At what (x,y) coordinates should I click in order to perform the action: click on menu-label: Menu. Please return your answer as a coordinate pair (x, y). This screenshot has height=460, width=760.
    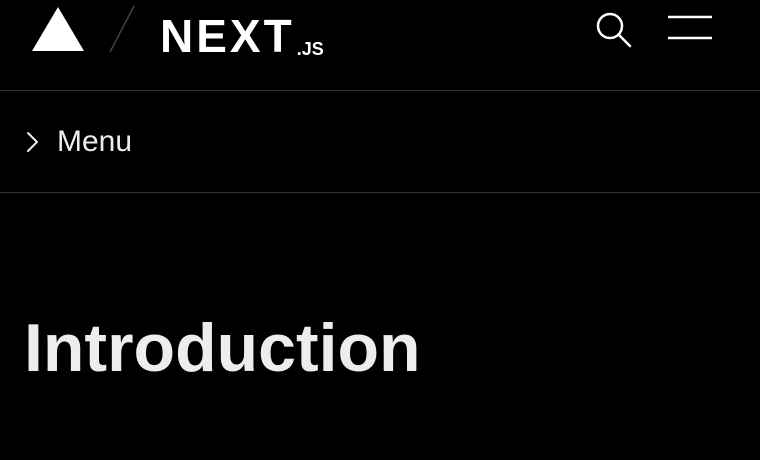
    Looking at the image, I should click on (95, 141).